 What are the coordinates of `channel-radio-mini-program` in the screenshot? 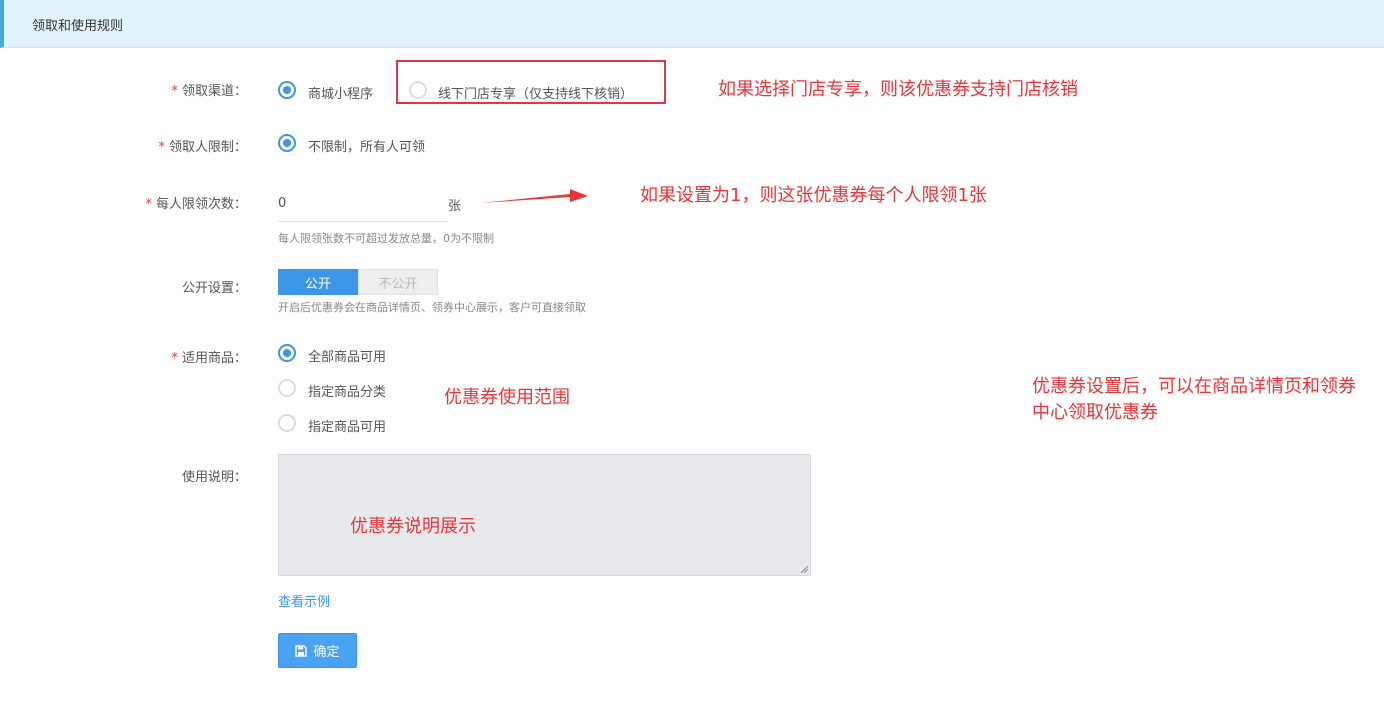 It's located at (287, 90).